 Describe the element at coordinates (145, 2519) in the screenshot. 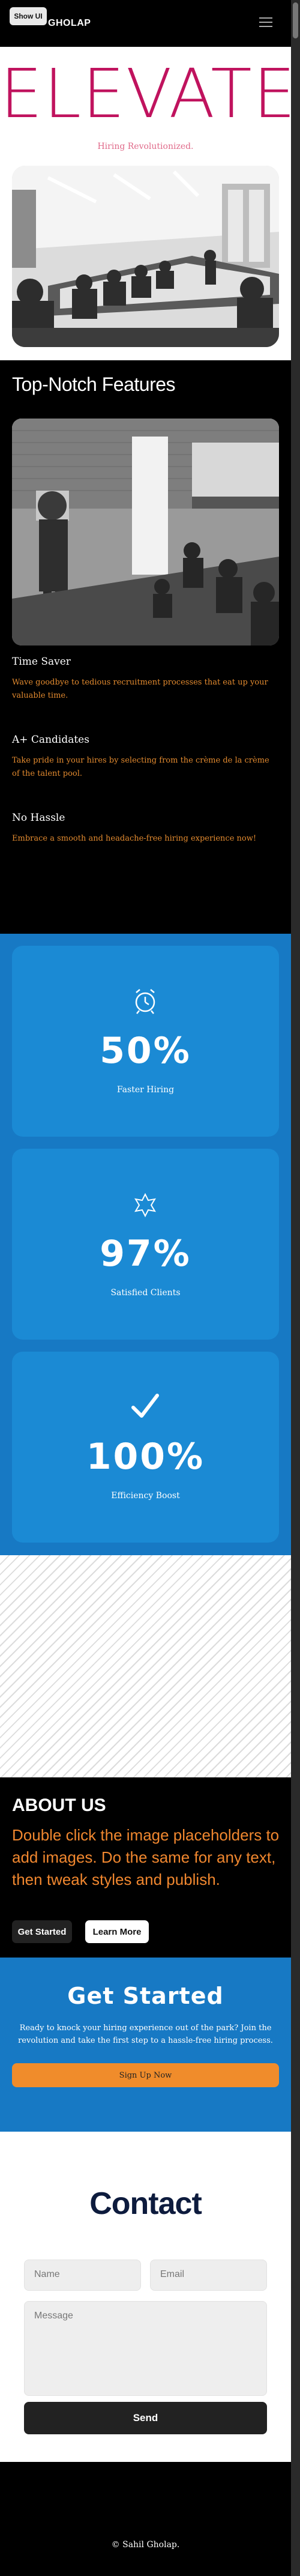

I see `site-footer: © Sahil Gholap.` at that location.